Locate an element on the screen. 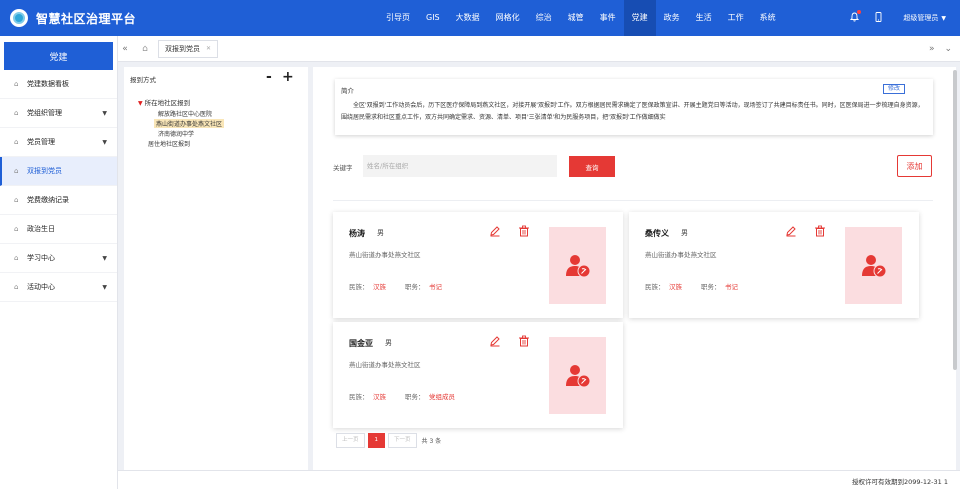 The image size is (960, 489). intro-title: 简介 is located at coordinates (347, 91).